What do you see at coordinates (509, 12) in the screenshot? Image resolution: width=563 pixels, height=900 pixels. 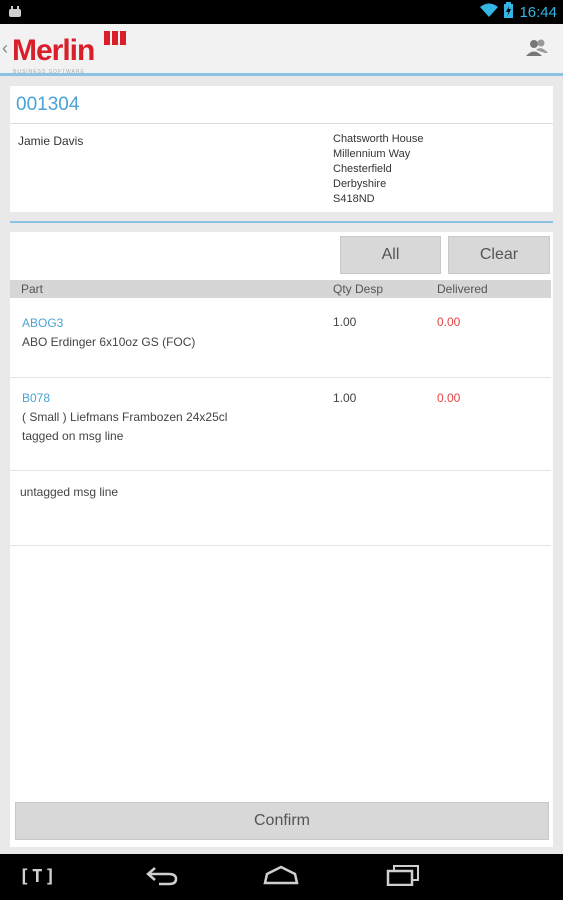 I see `battery-icon` at bounding box center [509, 12].